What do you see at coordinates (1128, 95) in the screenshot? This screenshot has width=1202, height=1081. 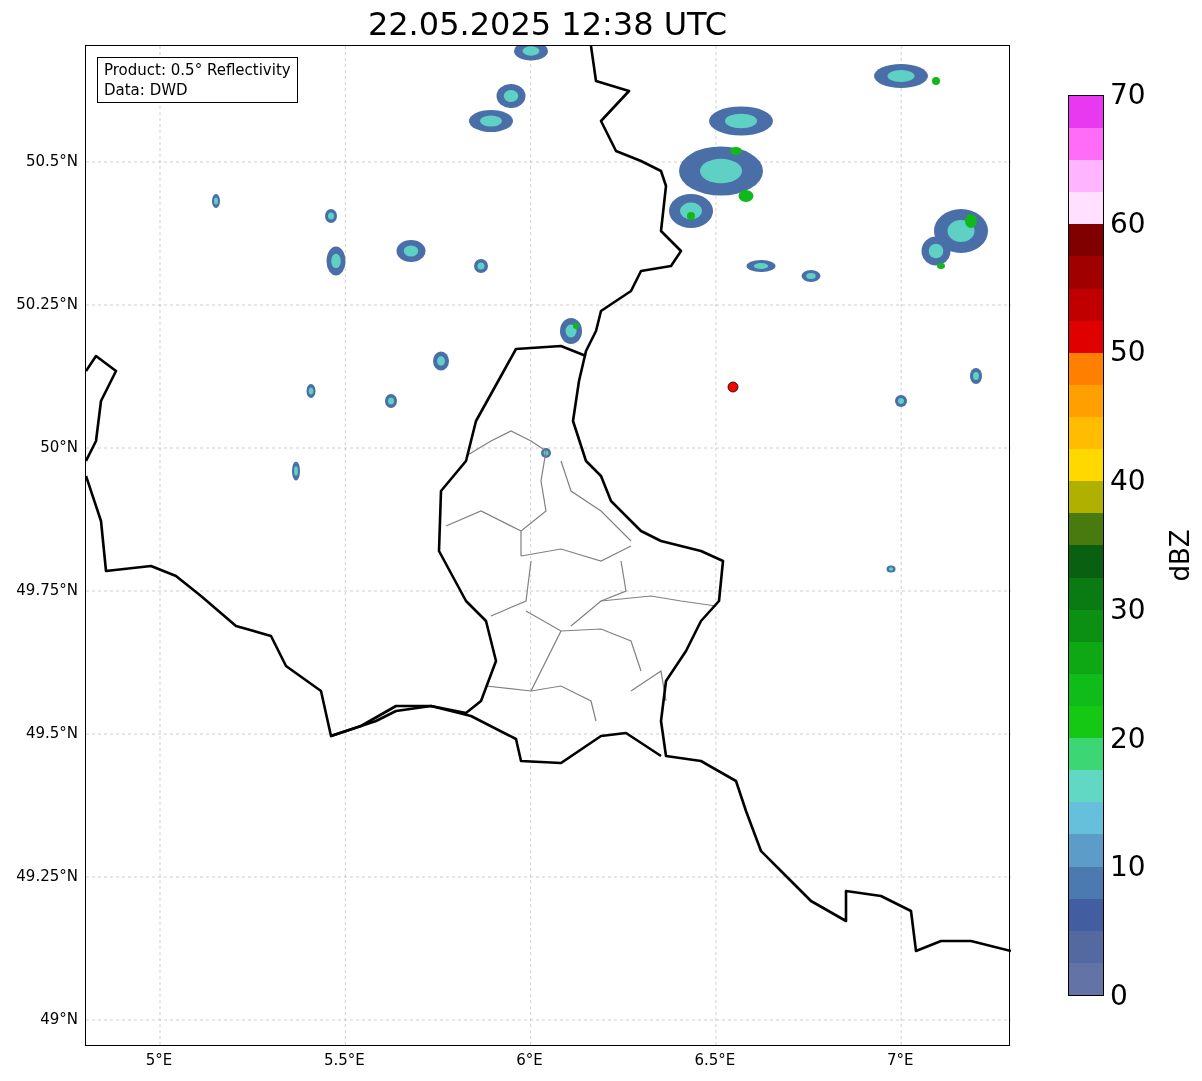 I see `colorbar-tick-label: 70` at bounding box center [1128, 95].